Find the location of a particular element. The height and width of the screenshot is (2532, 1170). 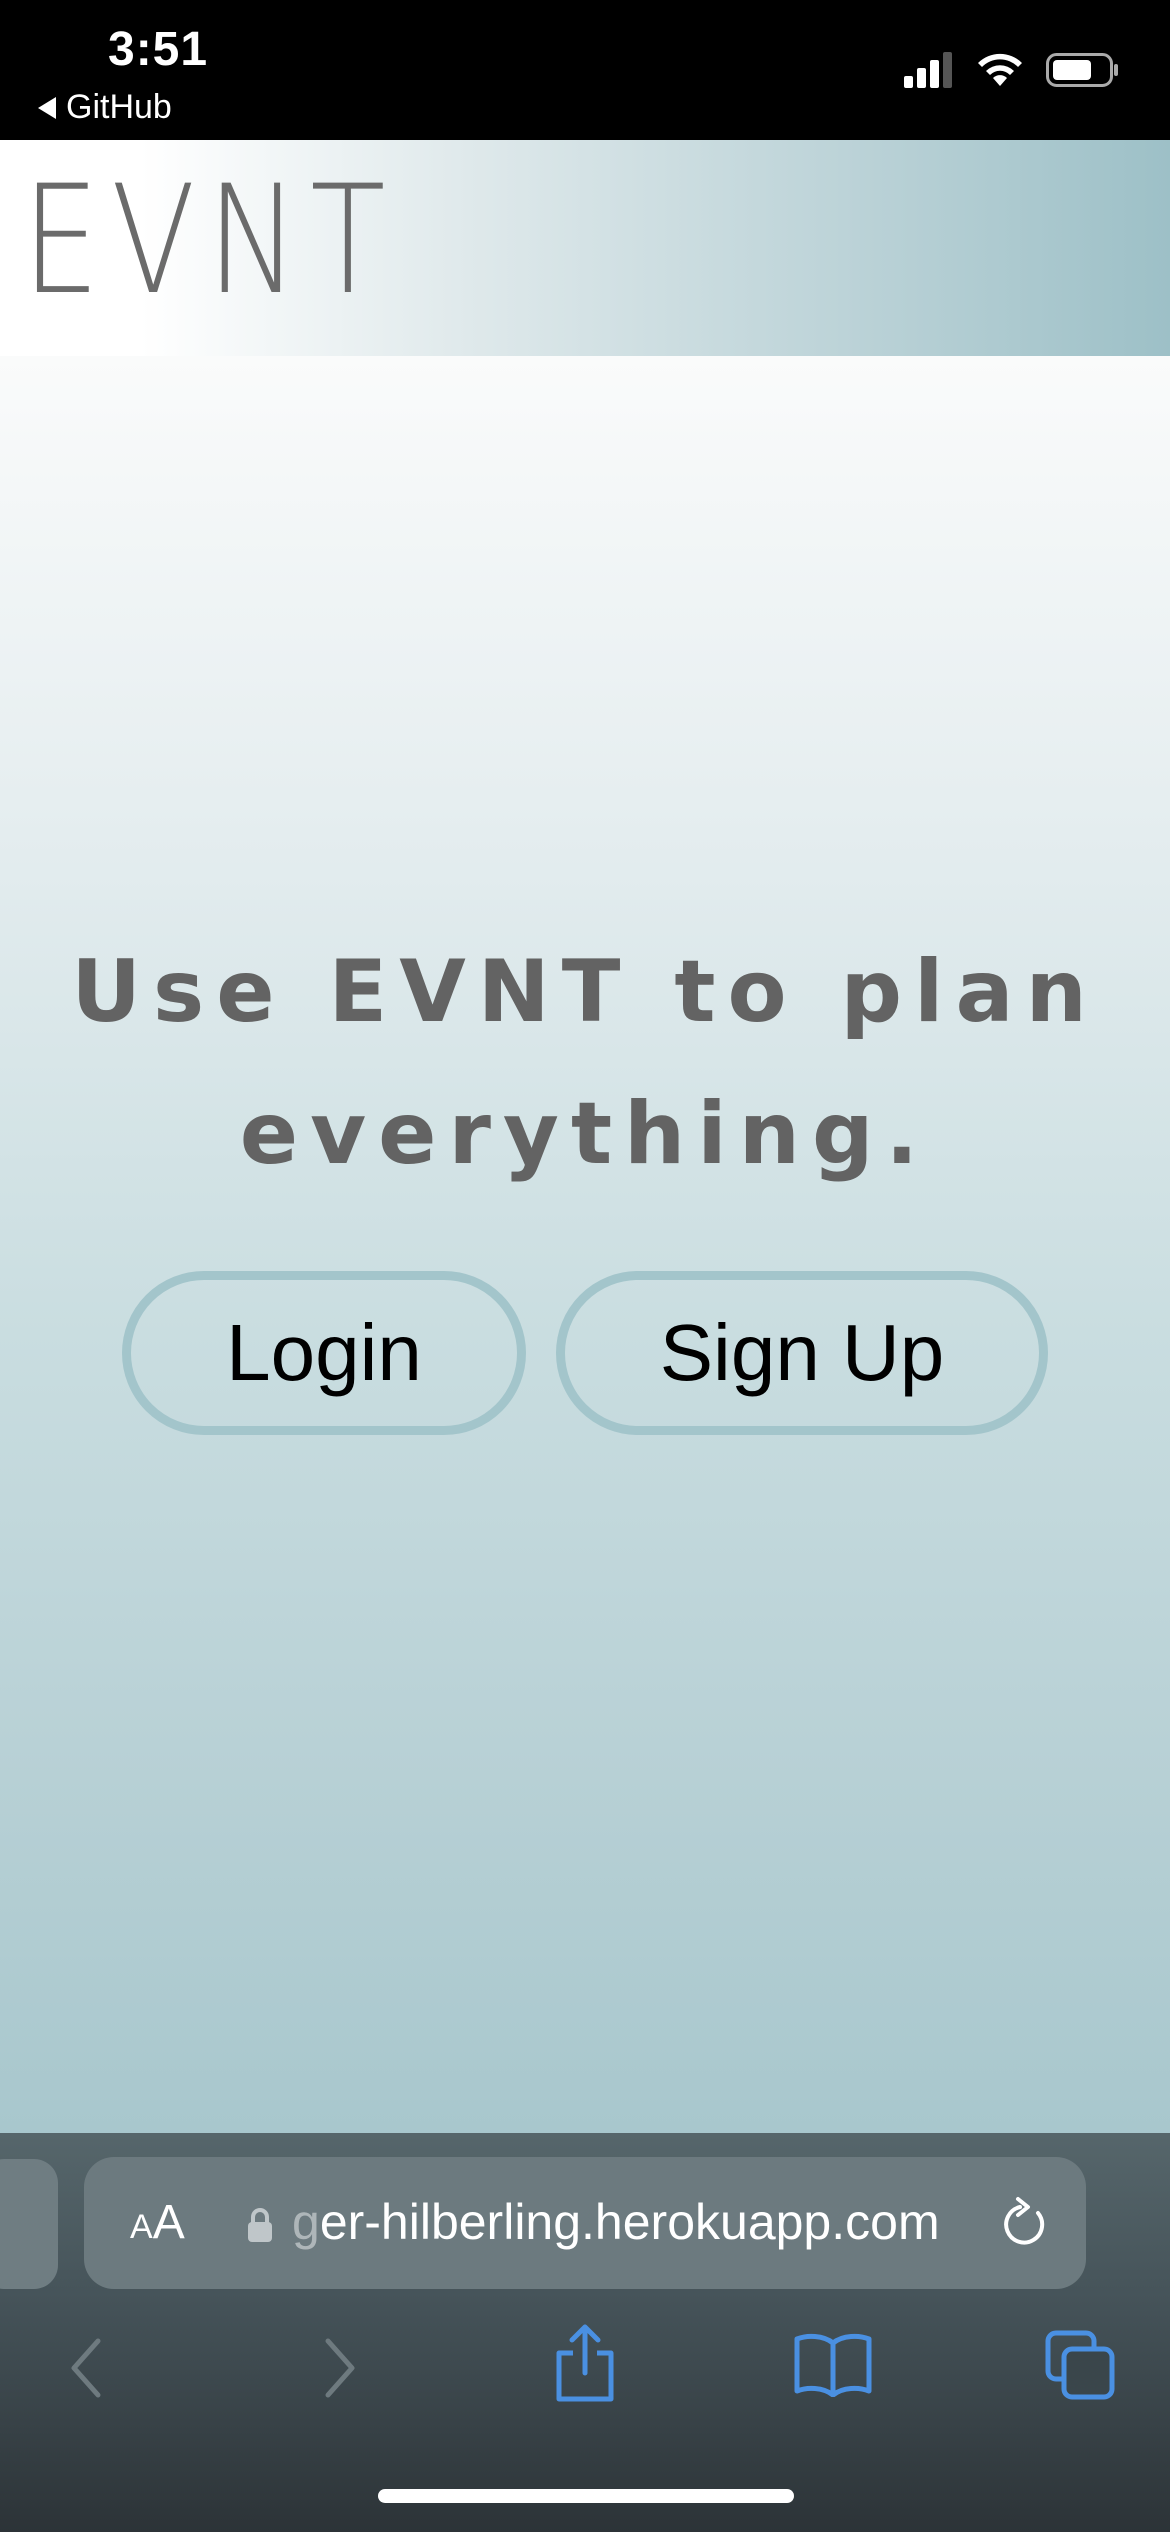

site-header: EVNT is located at coordinates (585, 248).